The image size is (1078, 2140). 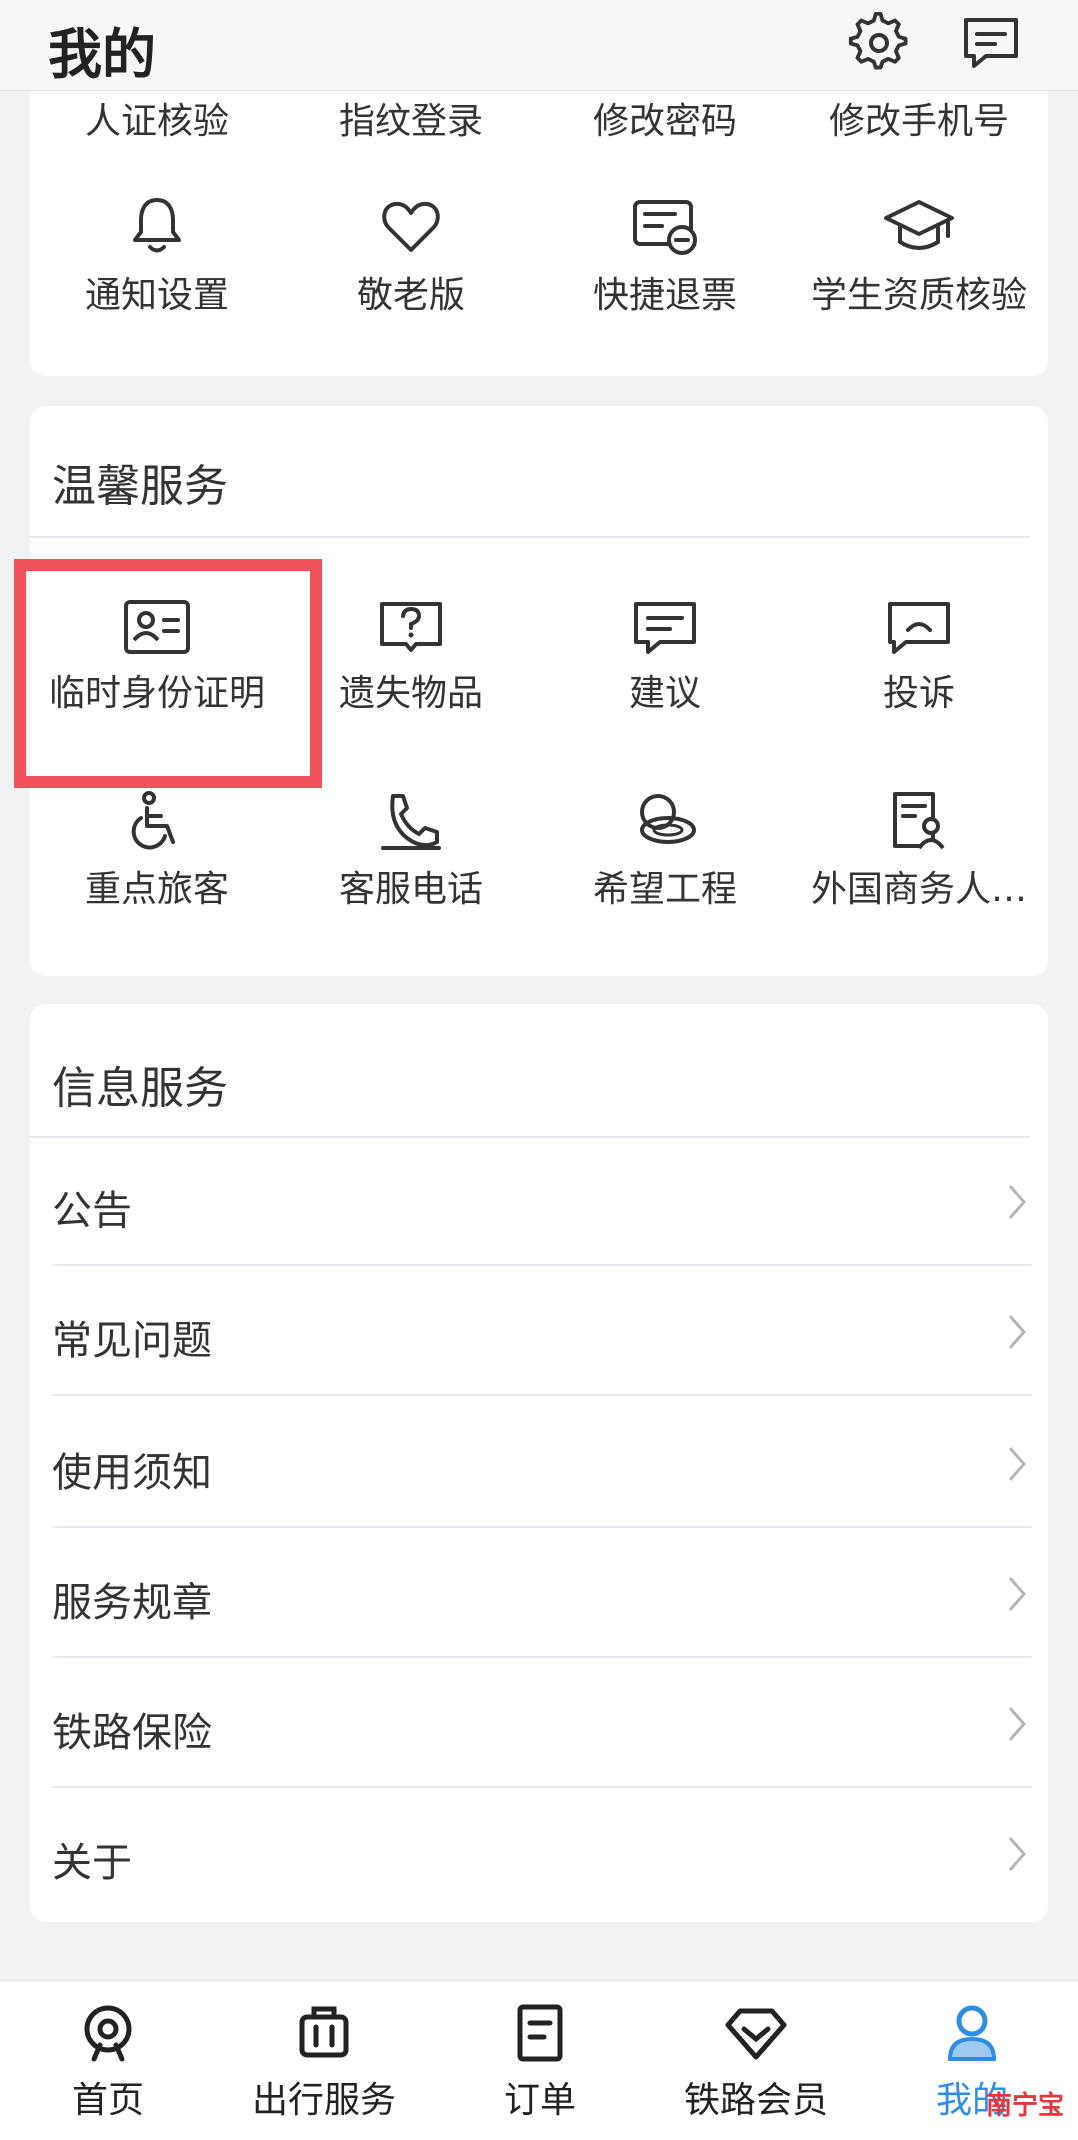 What do you see at coordinates (542, 1202) in the screenshot?
I see `list-item-announcement: 公告` at bounding box center [542, 1202].